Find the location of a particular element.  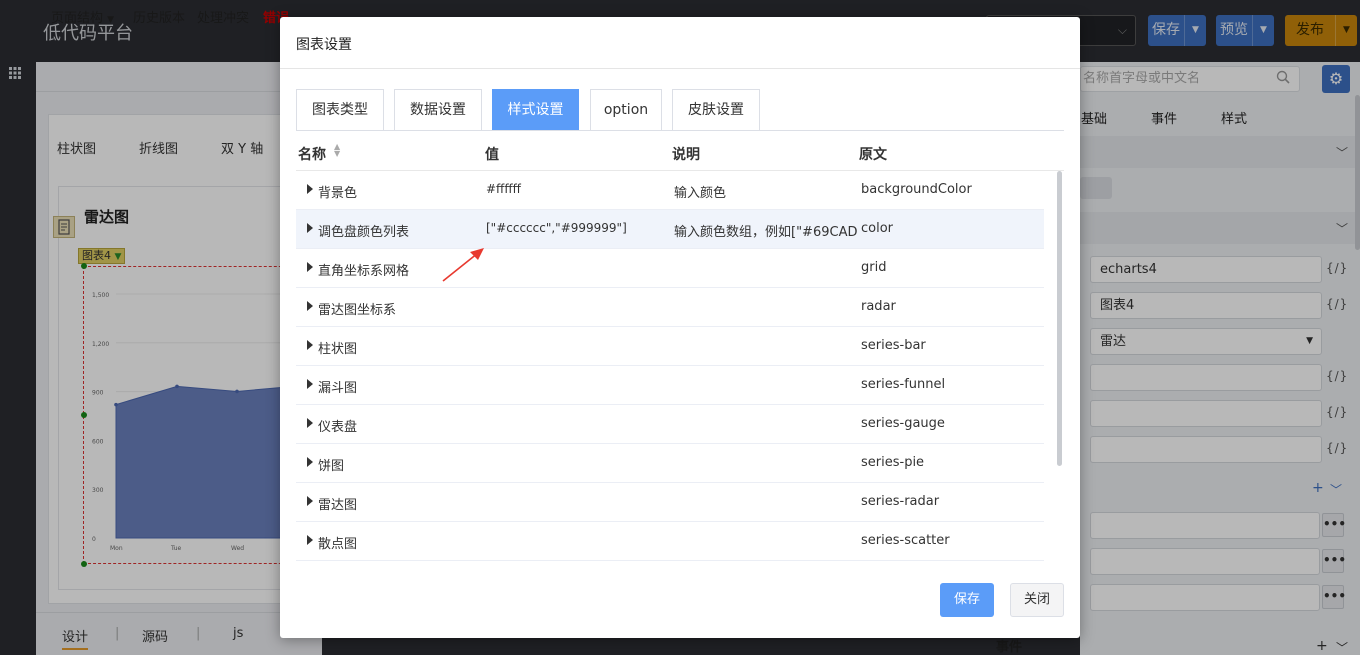

row-name: 饼图 is located at coordinates (331, 466).